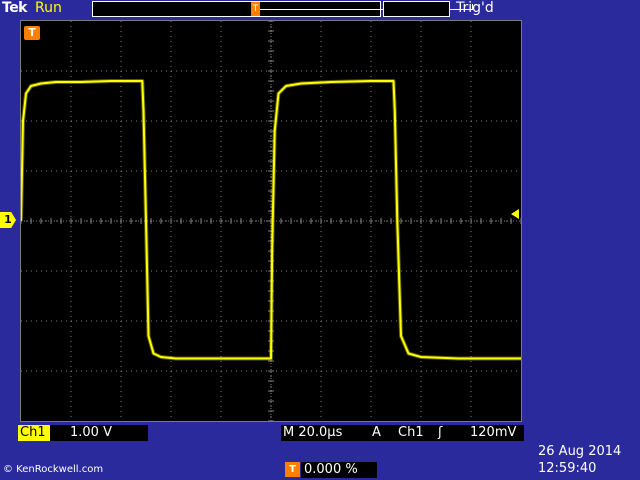  I want to click on status-box, so click(416, 9).